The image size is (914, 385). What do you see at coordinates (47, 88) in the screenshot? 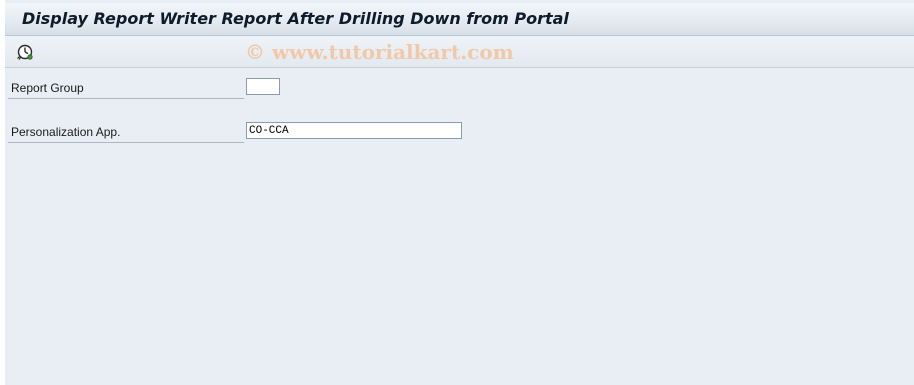
I see `report-group-label: Report Group` at bounding box center [47, 88].